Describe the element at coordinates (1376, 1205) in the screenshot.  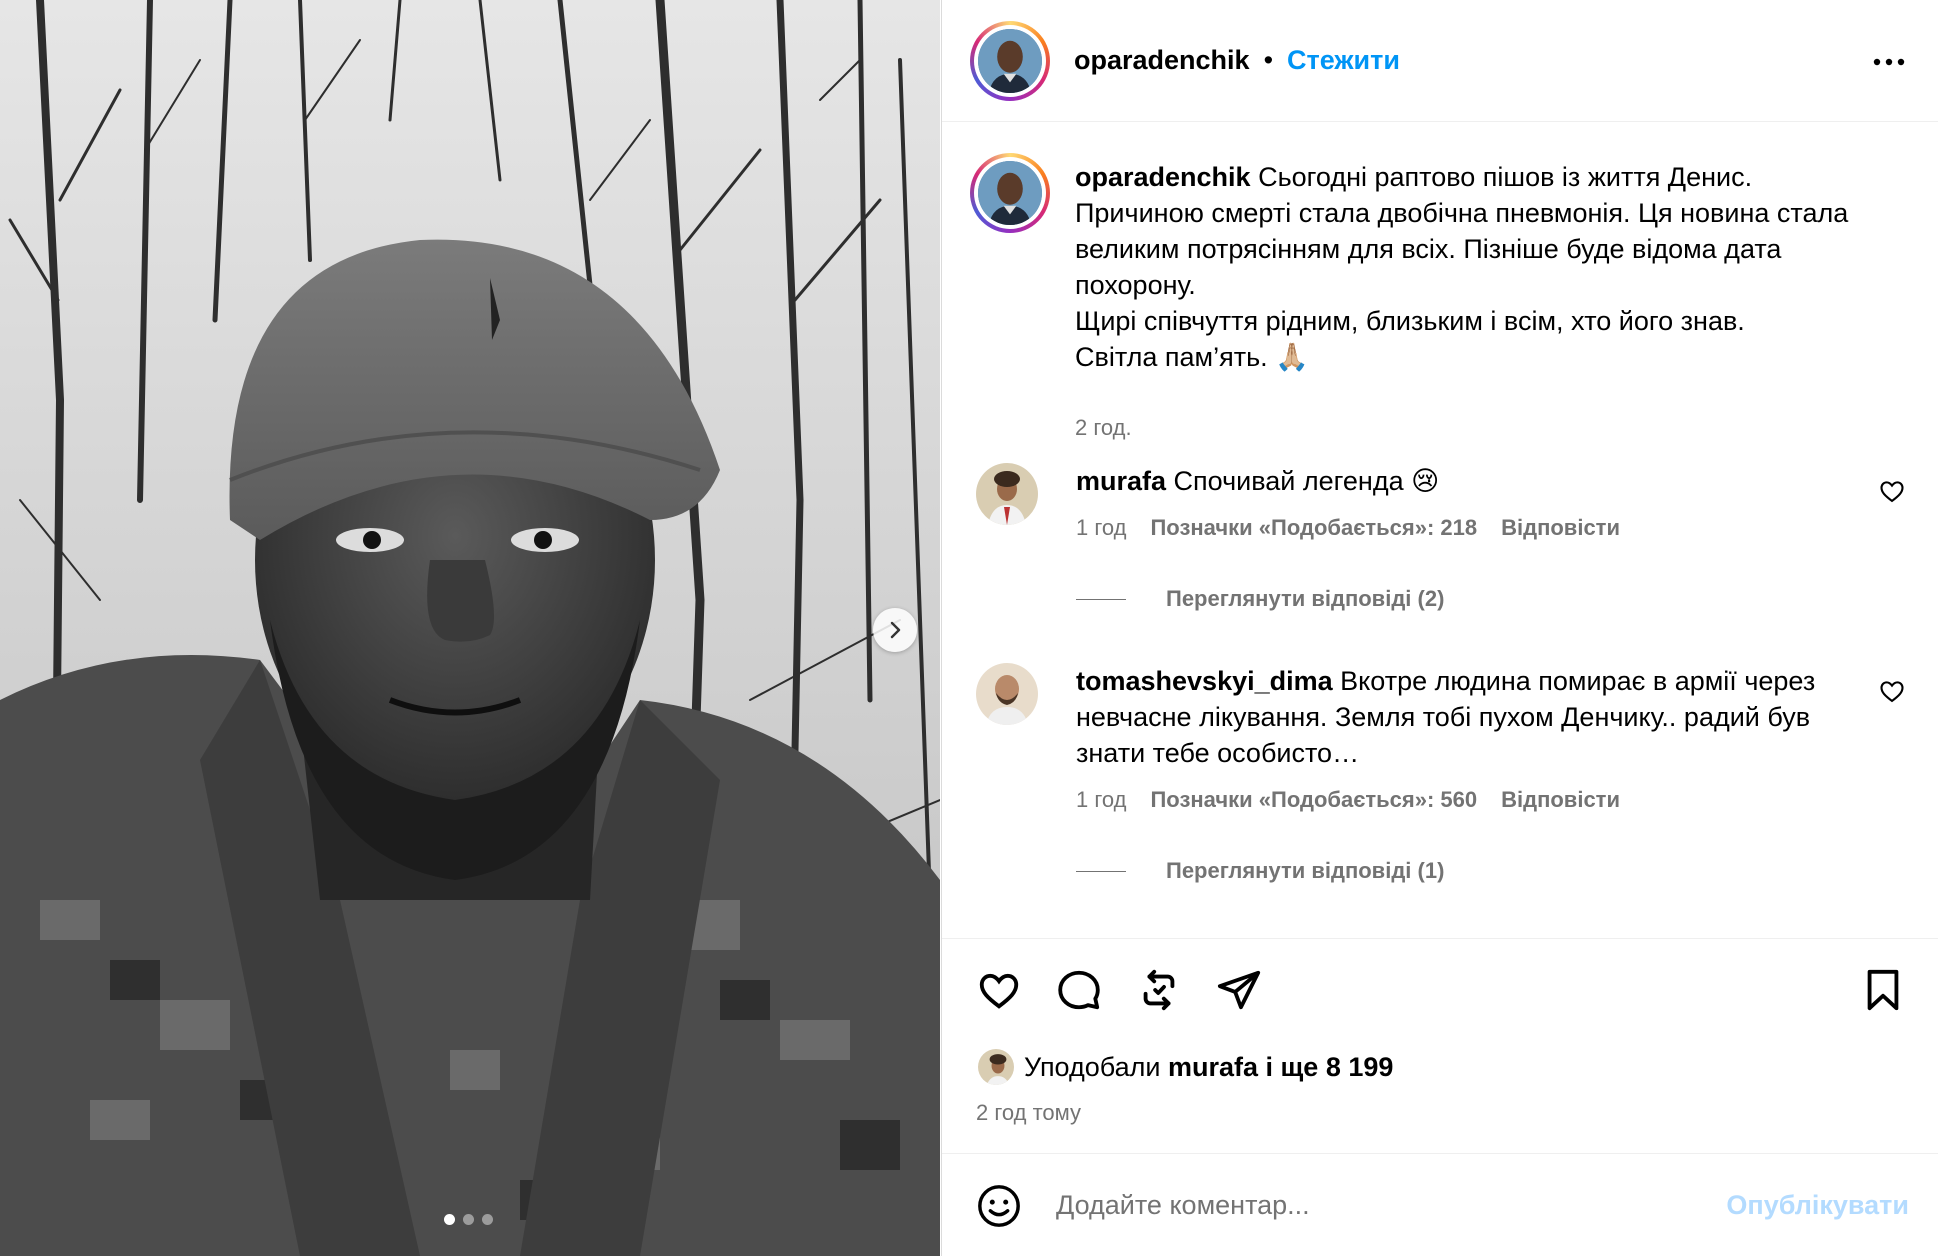
I see `comment-input` at that location.